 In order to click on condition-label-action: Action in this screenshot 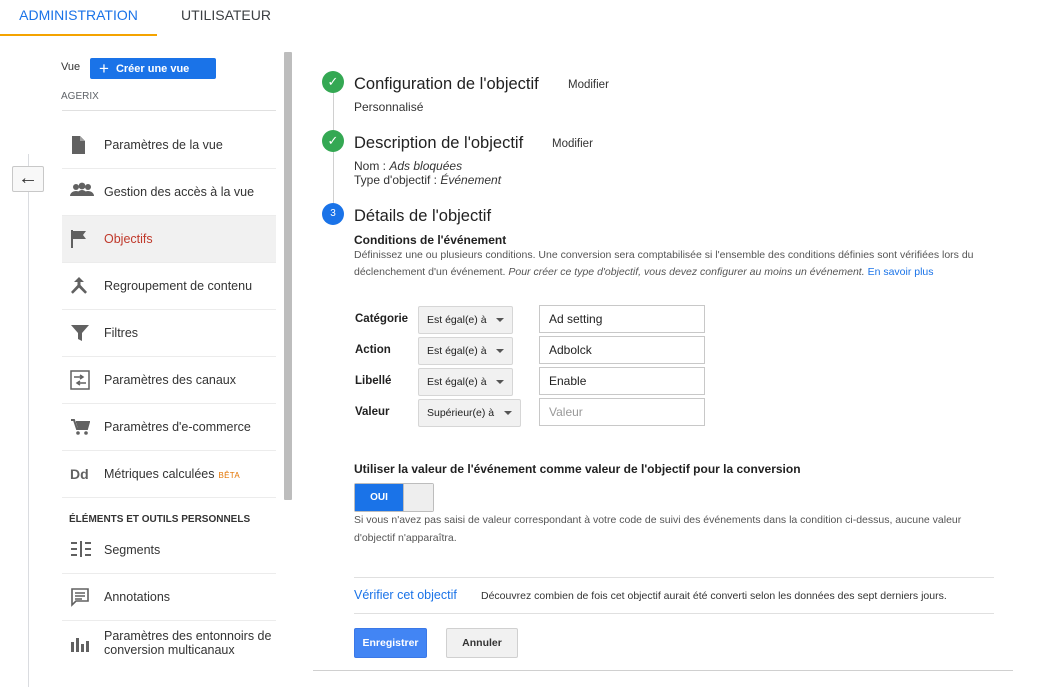, I will do `click(373, 350)`.